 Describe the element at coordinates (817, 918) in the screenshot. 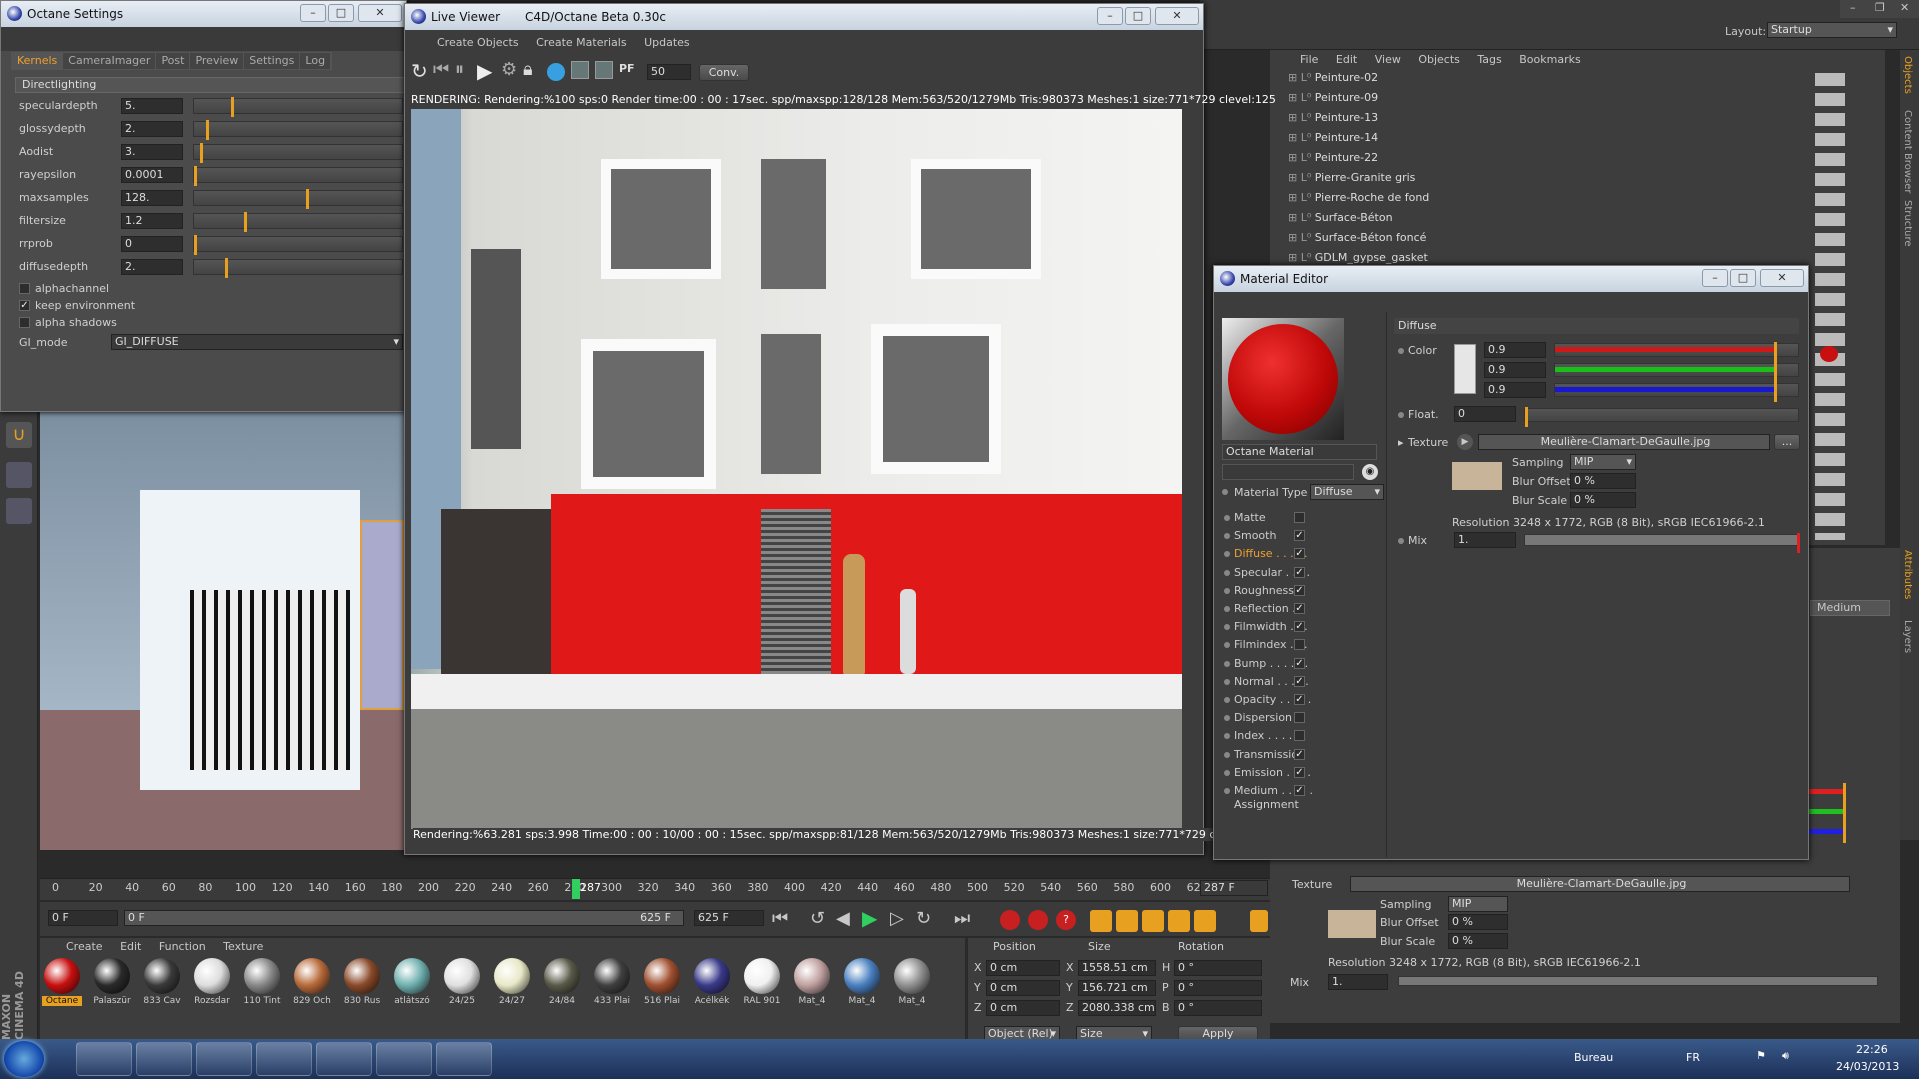

I see `prev-key-icon: ↺` at that location.